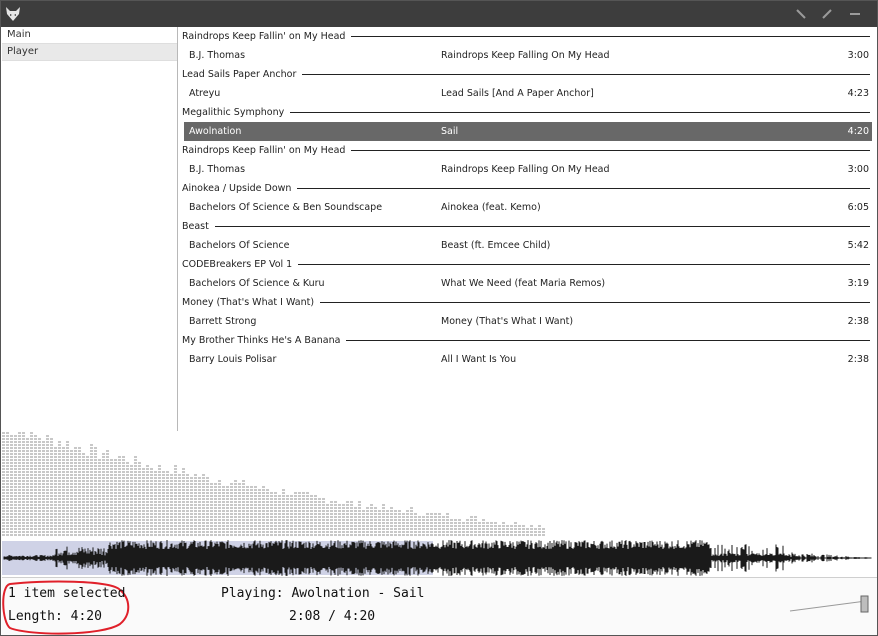  I want to click on album-name: CODEBreakers EP Vol 1, so click(237, 264).